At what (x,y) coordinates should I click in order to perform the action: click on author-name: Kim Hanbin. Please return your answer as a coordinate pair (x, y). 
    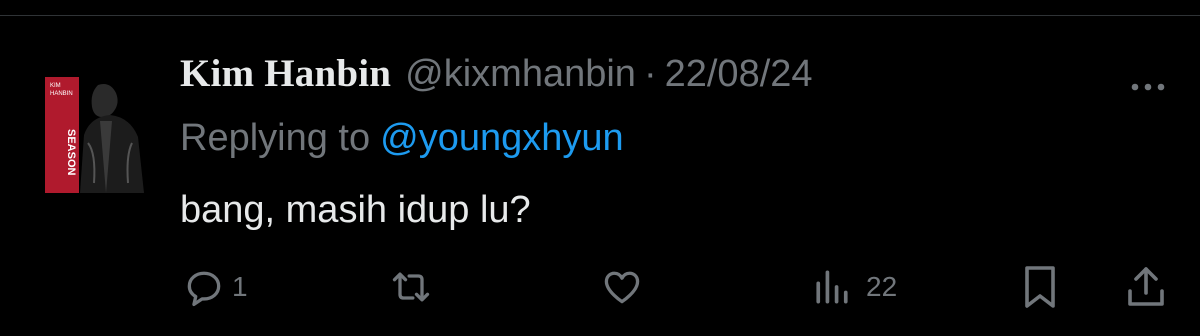
    Looking at the image, I should click on (285, 73).